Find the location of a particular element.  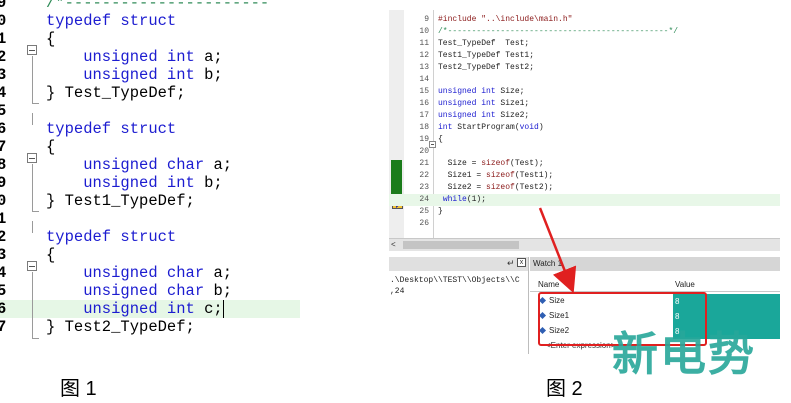

line-number: 6 is located at coordinates (3, 309).